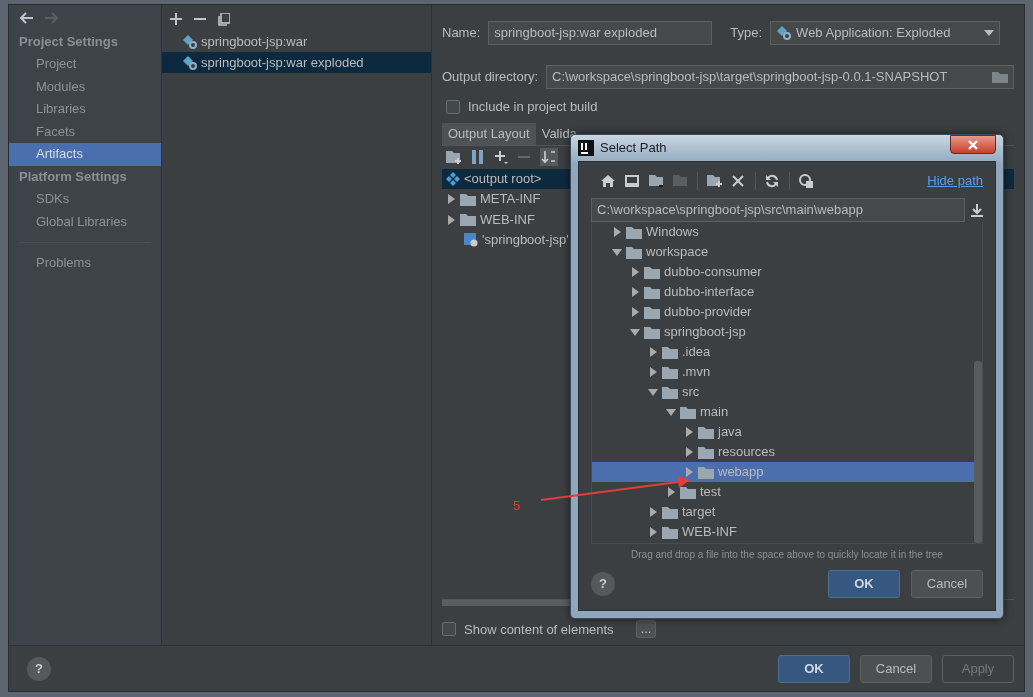 Image resolution: width=1033 pixels, height=697 pixels. Describe the element at coordinates (787, 555) in the screenshot. I see `hint-text: Drag and drop a file into the space above to quickly locate it in the tree` at that location.